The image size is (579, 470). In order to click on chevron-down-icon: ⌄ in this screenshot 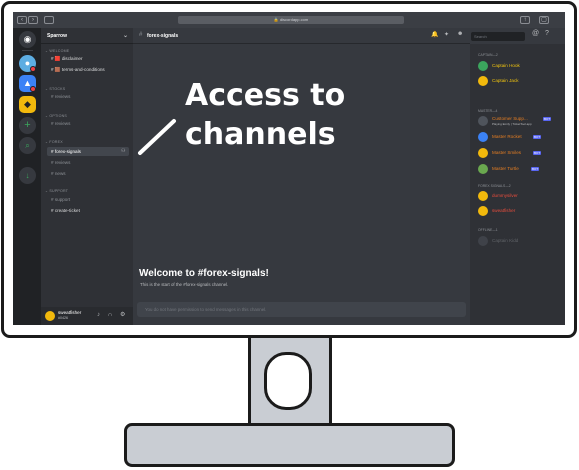, I will do `click(126, 36)`.